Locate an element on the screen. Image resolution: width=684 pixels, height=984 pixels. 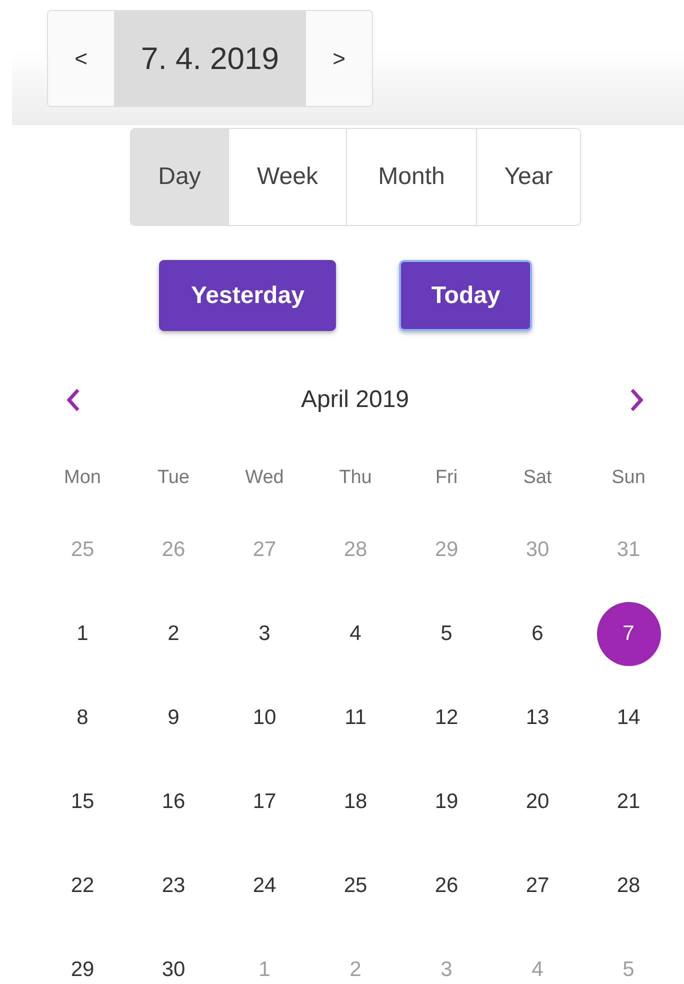
day-cell: 13 is located at coordinates (538, 718).